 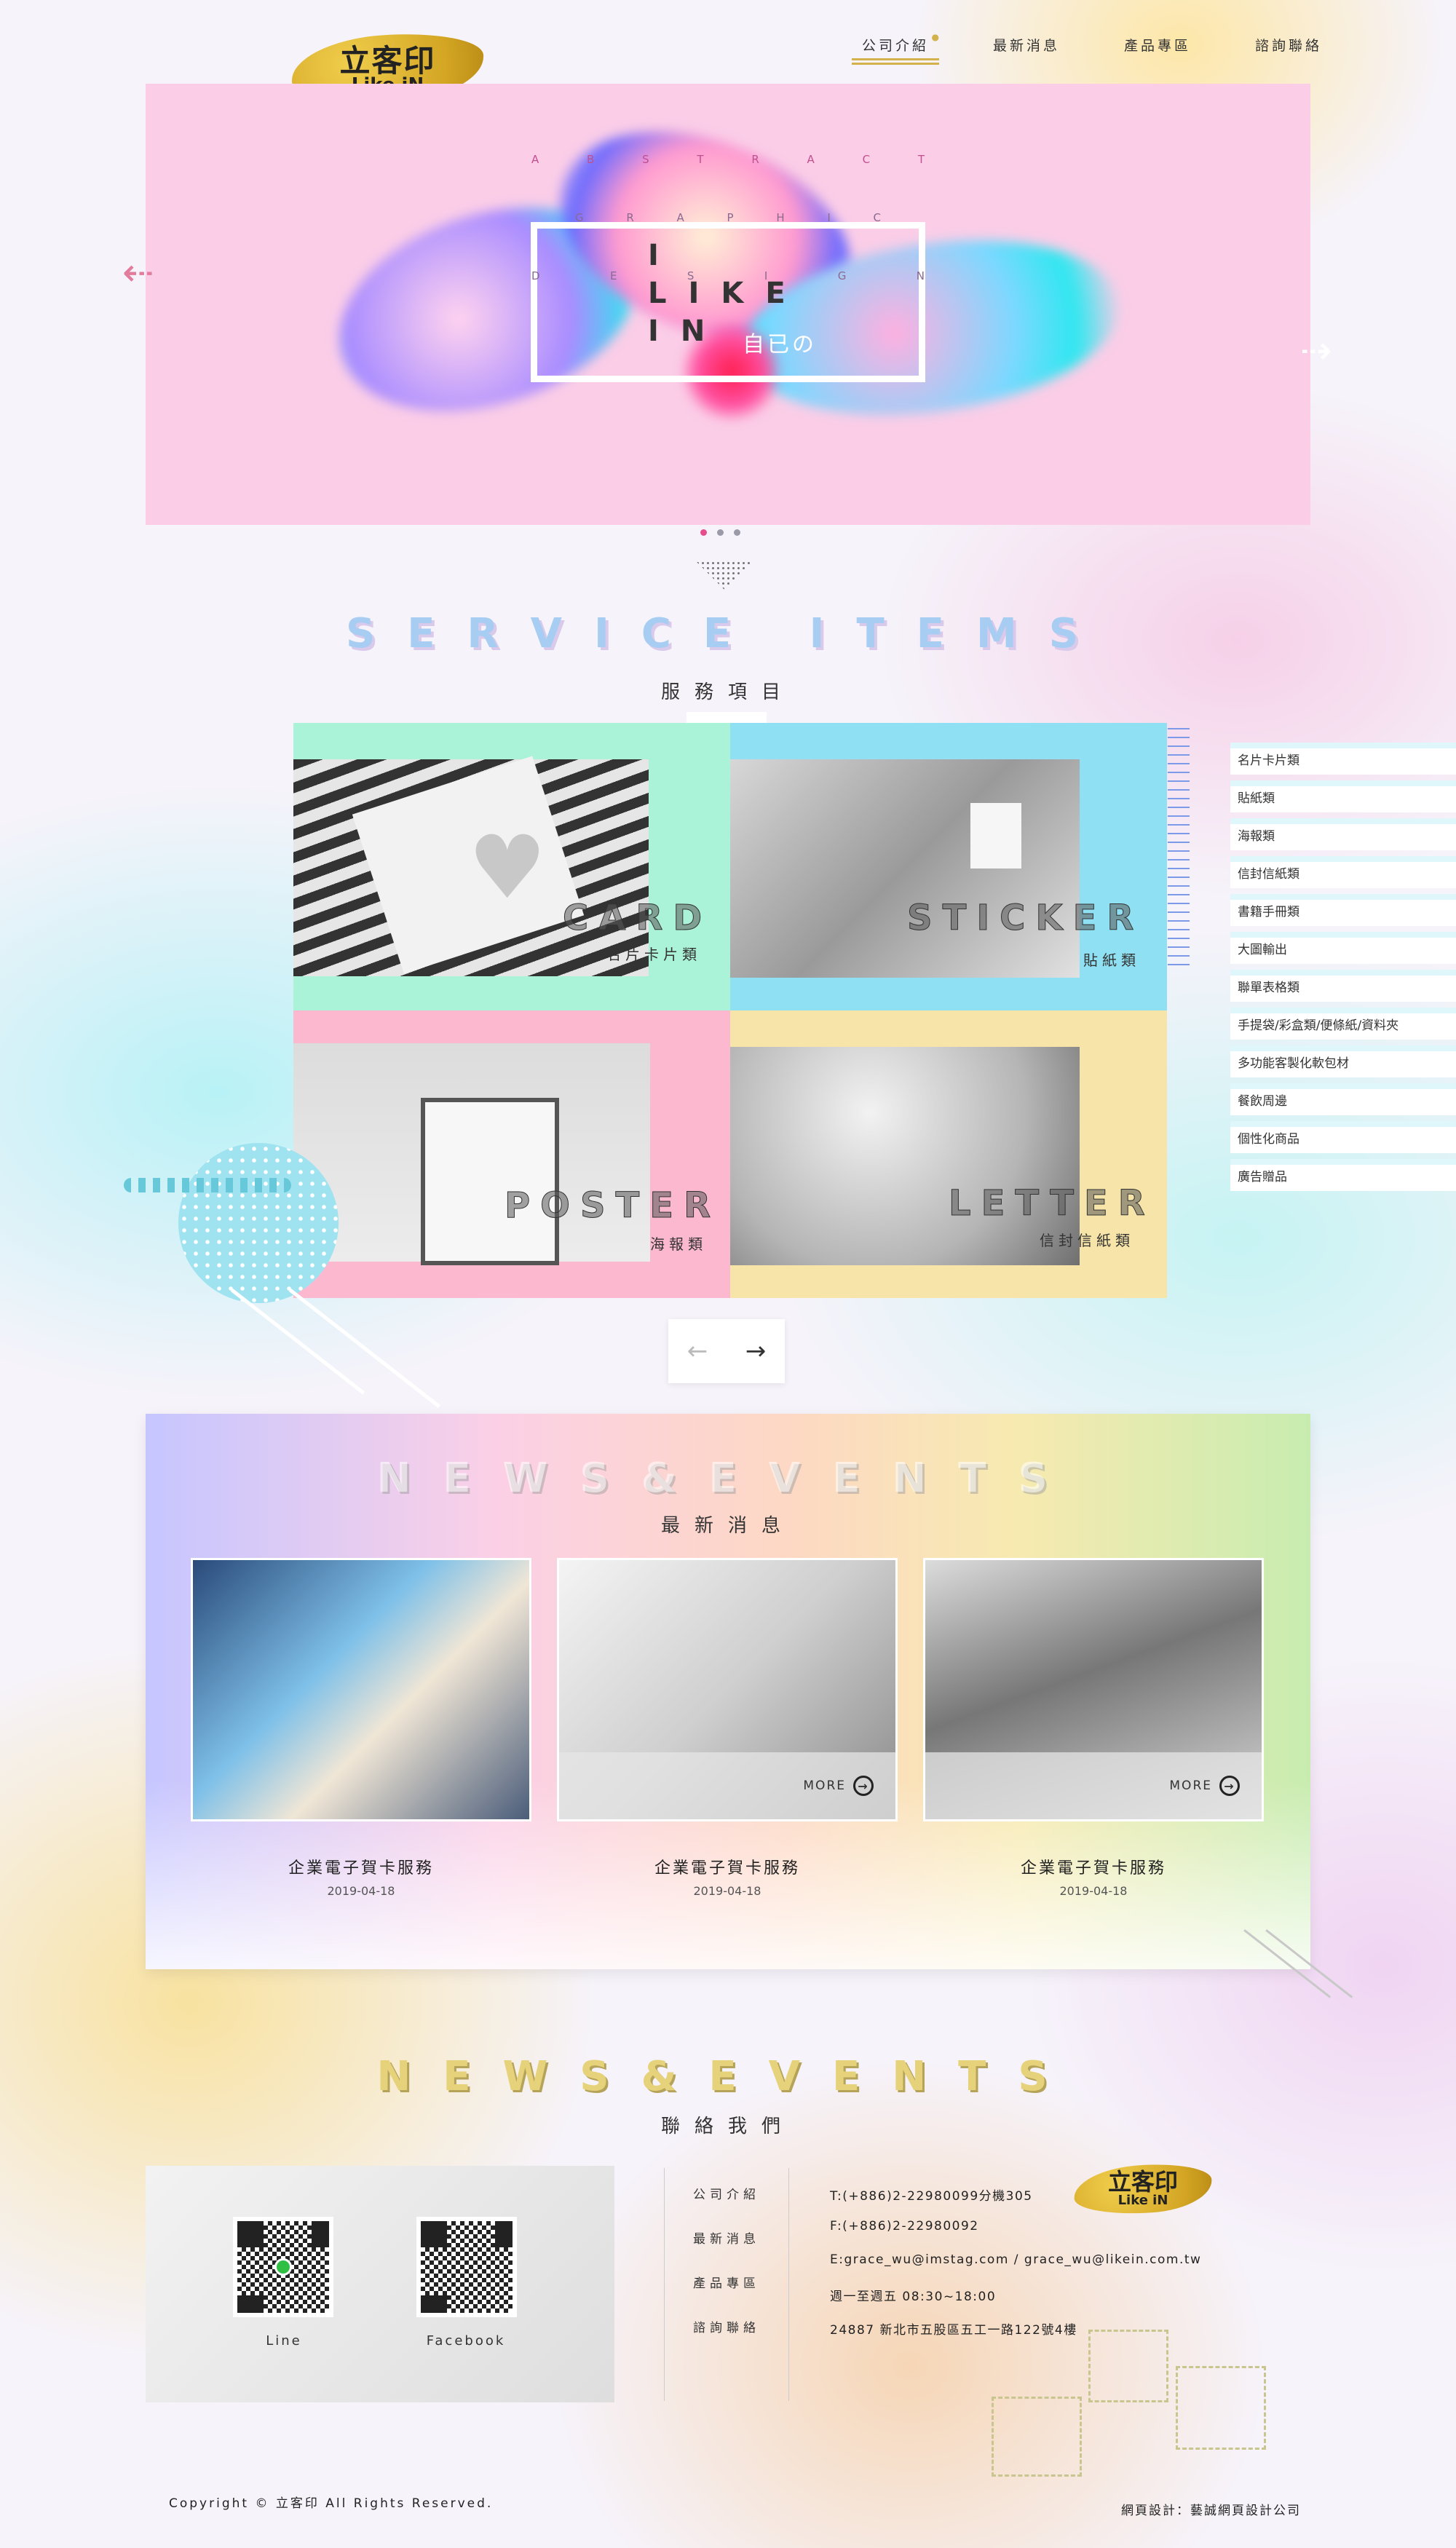 What do you see at coordinates (697, 1351) in the screenshot?
I see `service-prev-arrow-icon: ←` at bounding box center [697, 1351].